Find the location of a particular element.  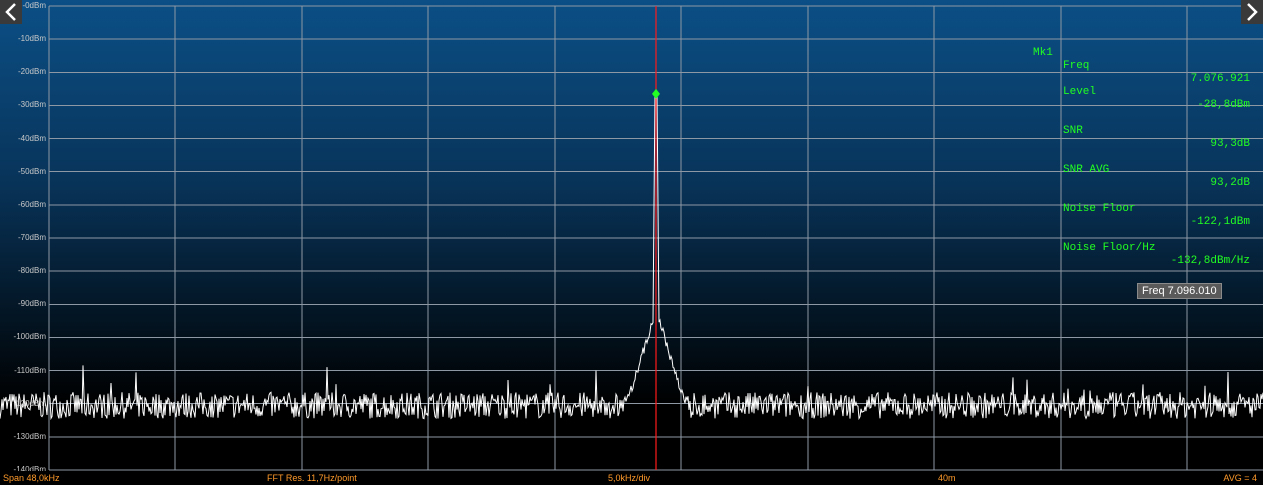

marker-field-value: -132,8dBm/Hz is located at coordinates (1210, 261).